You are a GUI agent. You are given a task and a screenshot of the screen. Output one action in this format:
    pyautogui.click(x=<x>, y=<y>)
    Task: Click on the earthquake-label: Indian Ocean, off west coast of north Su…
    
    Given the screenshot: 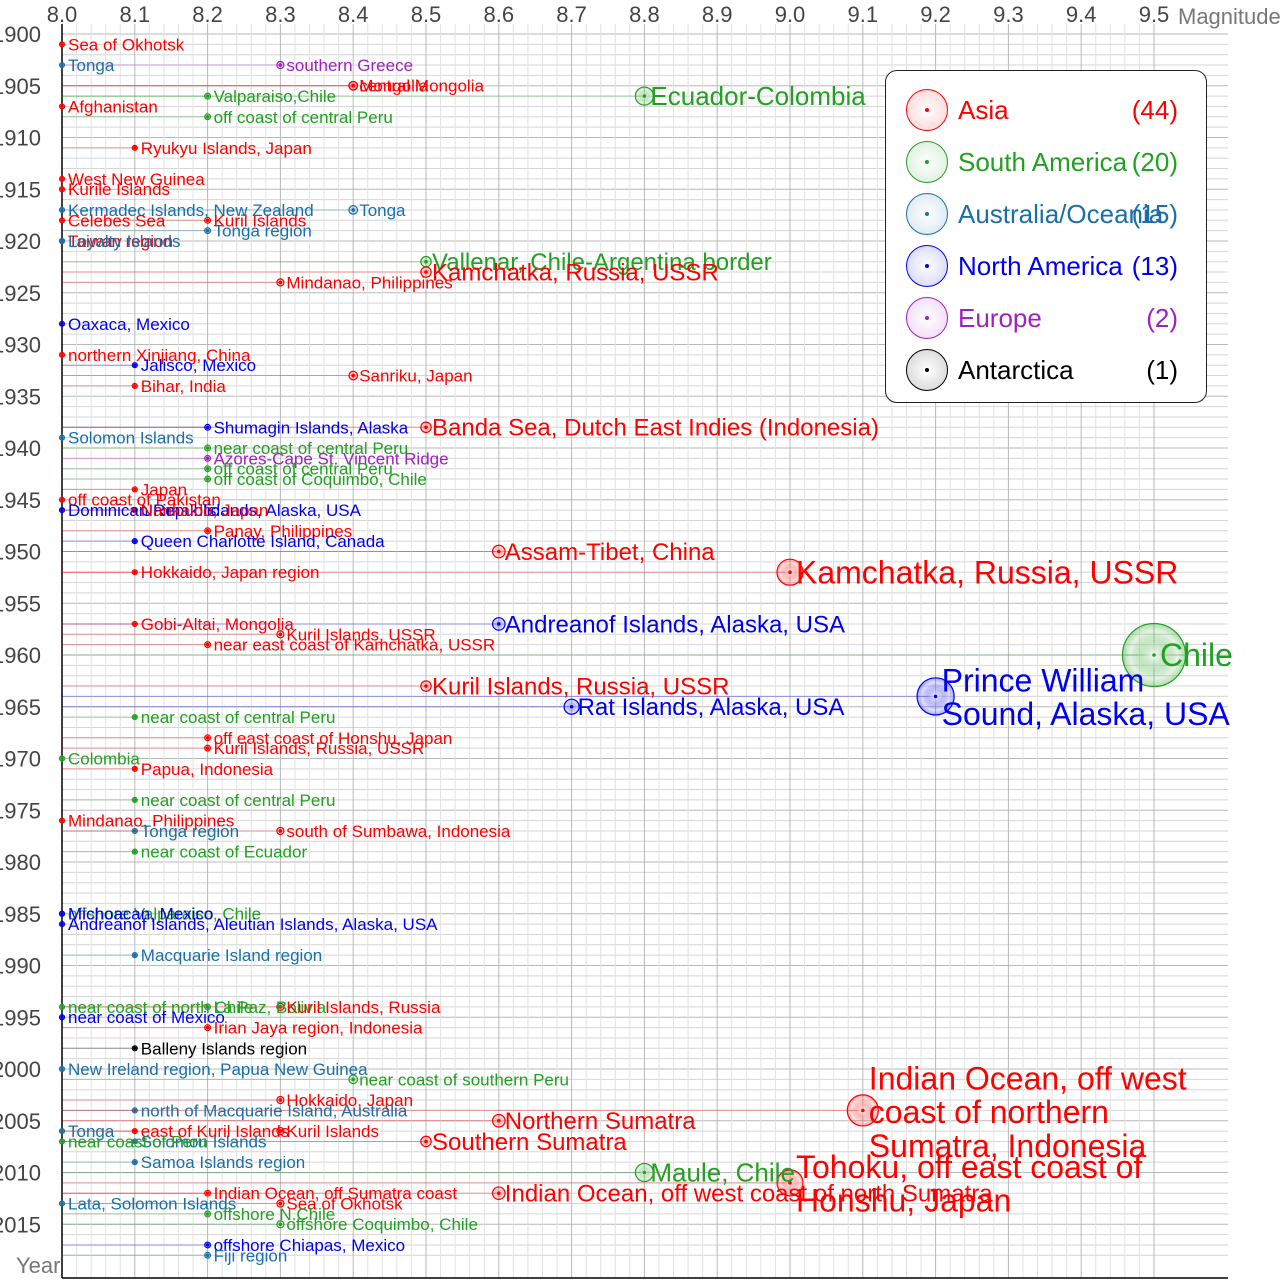 What is the action you would take?
    pyautogui.click(x=749, y=1194)
    